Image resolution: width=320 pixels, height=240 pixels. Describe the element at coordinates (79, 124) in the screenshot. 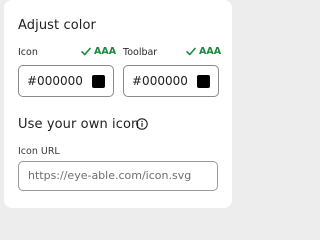

I see `own-icon-title: Use your own icon` at that location.